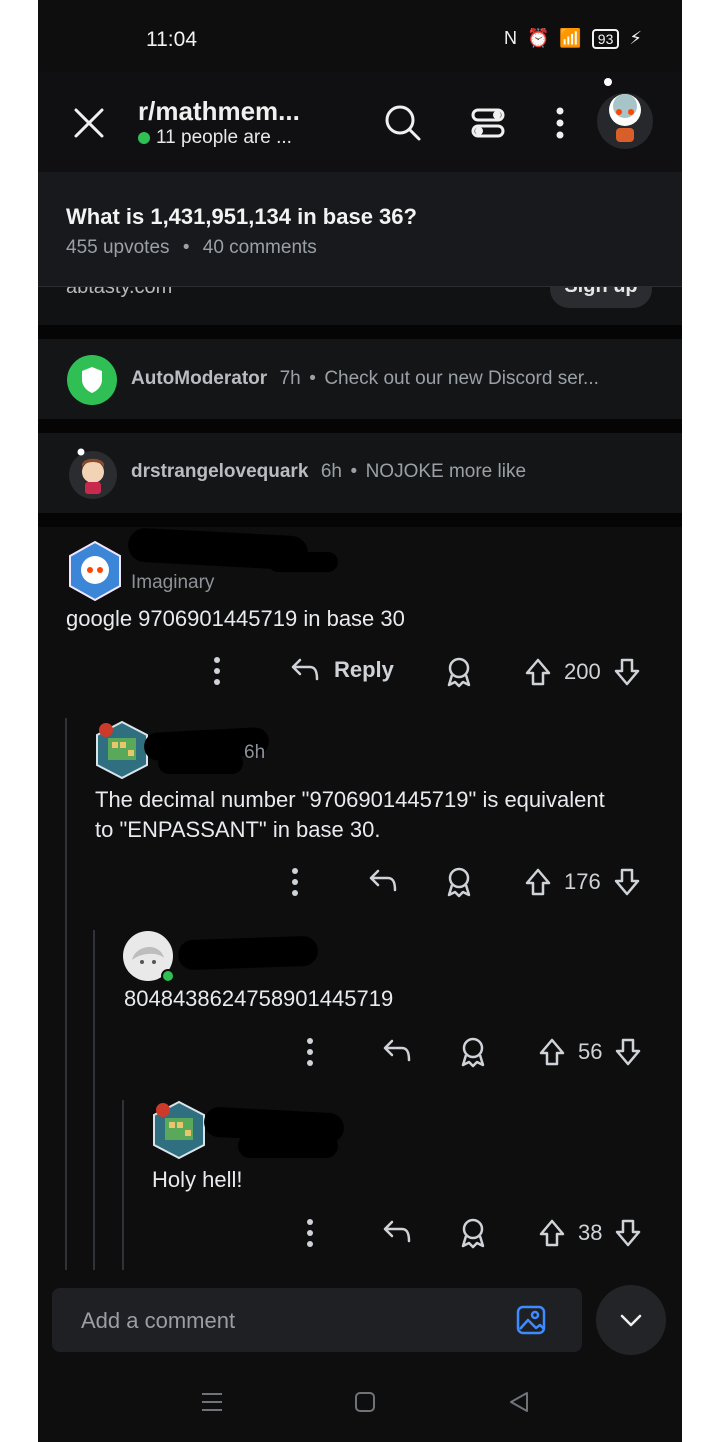 This screenshot has height=1442, width=720. Describe the element at coordinates (510, 38) in the screenshot. I see `nfc-icon: N` at that location.